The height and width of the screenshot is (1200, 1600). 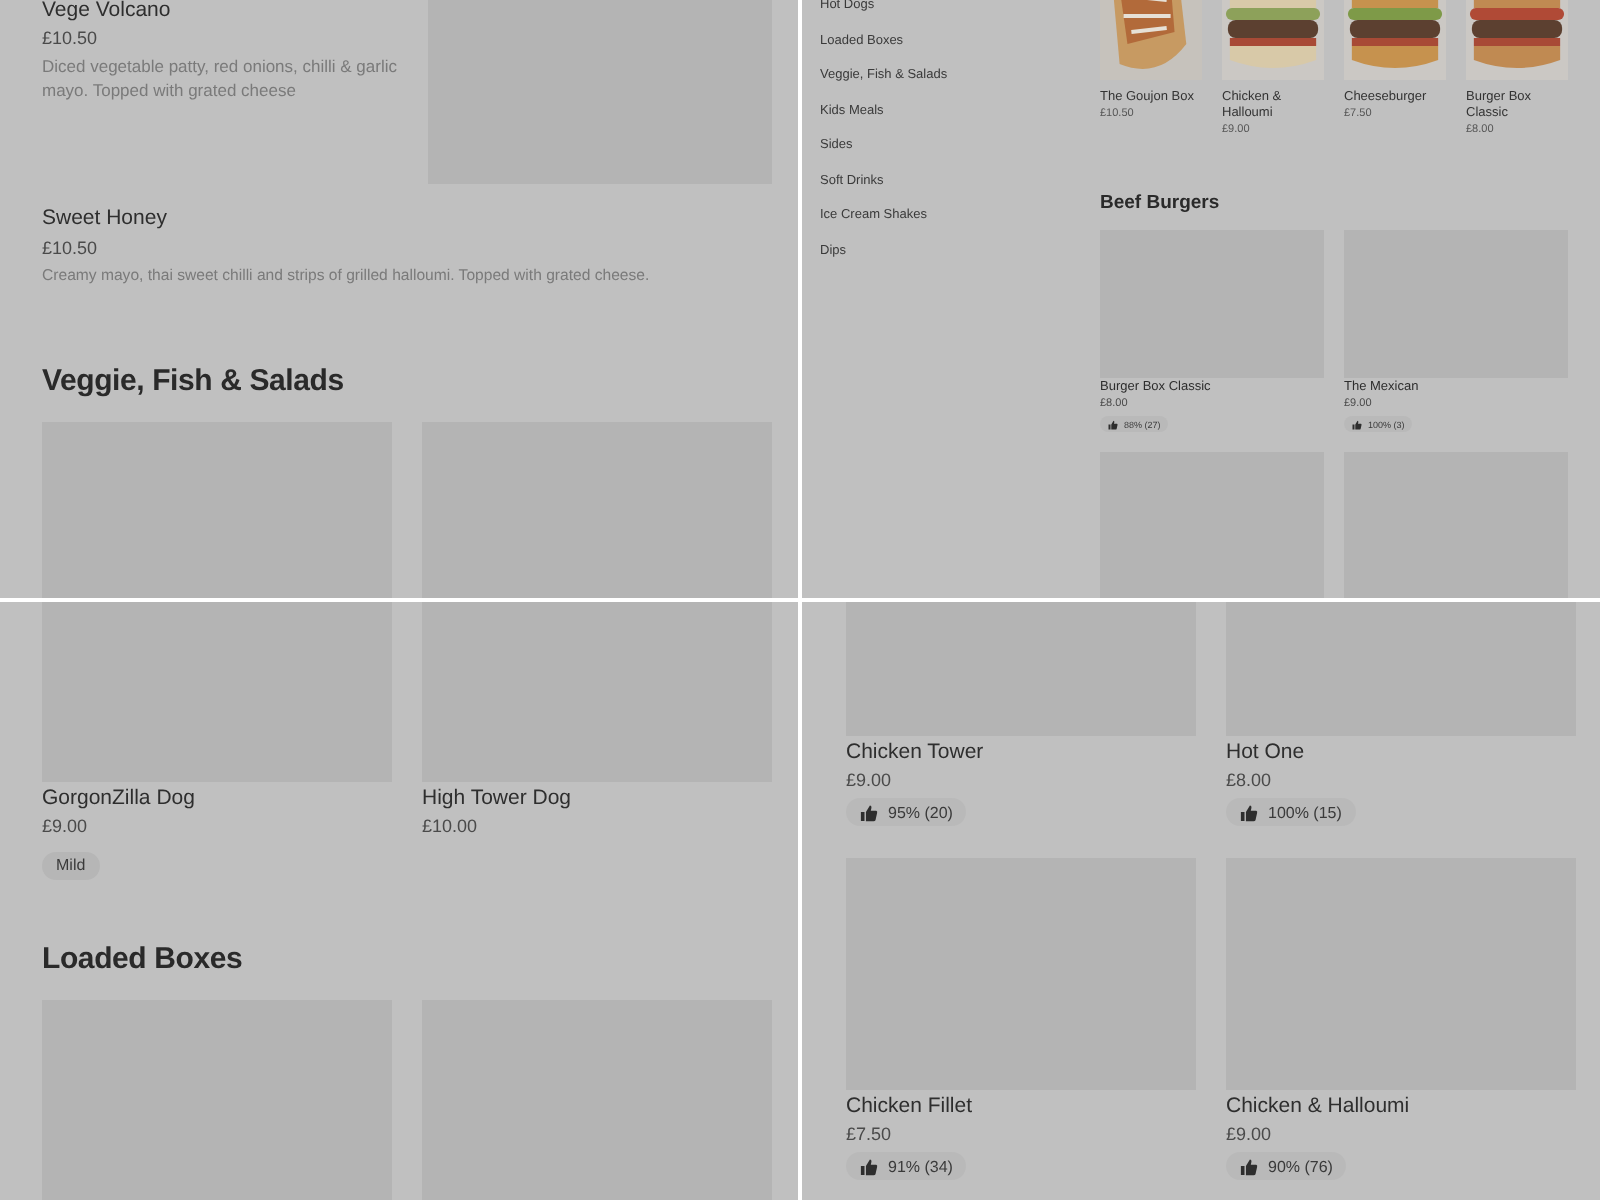 I want to click on spice-tag: Mild, so click(x=71, y=866).